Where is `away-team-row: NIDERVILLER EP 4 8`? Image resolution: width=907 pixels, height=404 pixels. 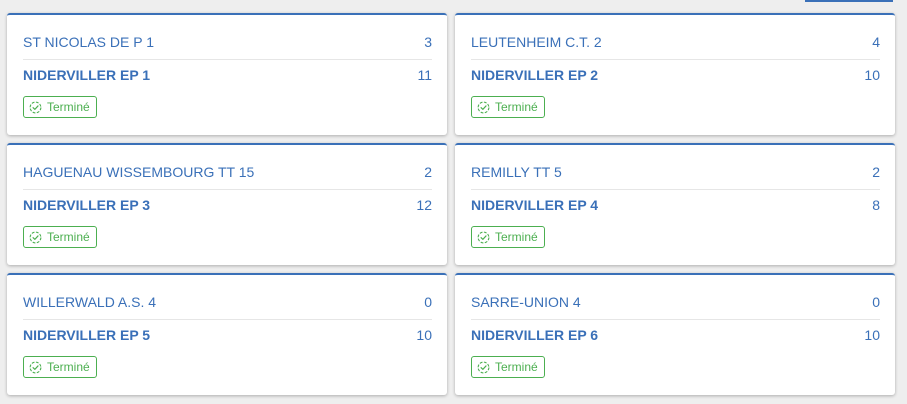
away-team-row: NIDERVILLER EP 4 8 is located at coordinates (675, 205).